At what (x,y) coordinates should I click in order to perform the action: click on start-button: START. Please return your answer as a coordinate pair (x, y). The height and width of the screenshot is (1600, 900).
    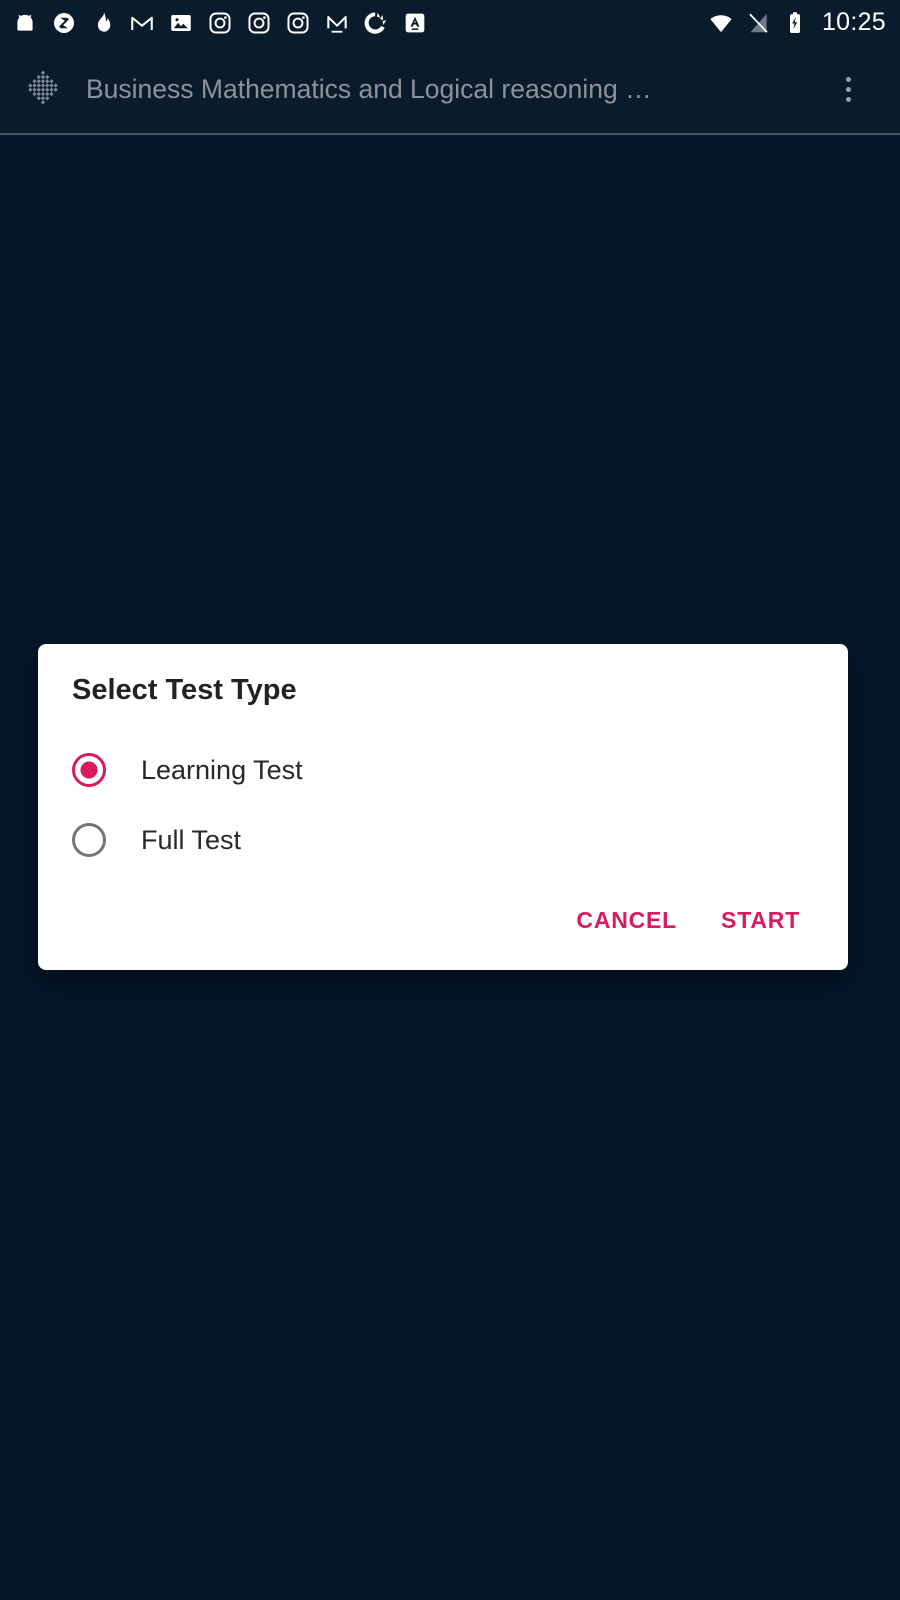
    Looking at the image, I should click on (760, 920).